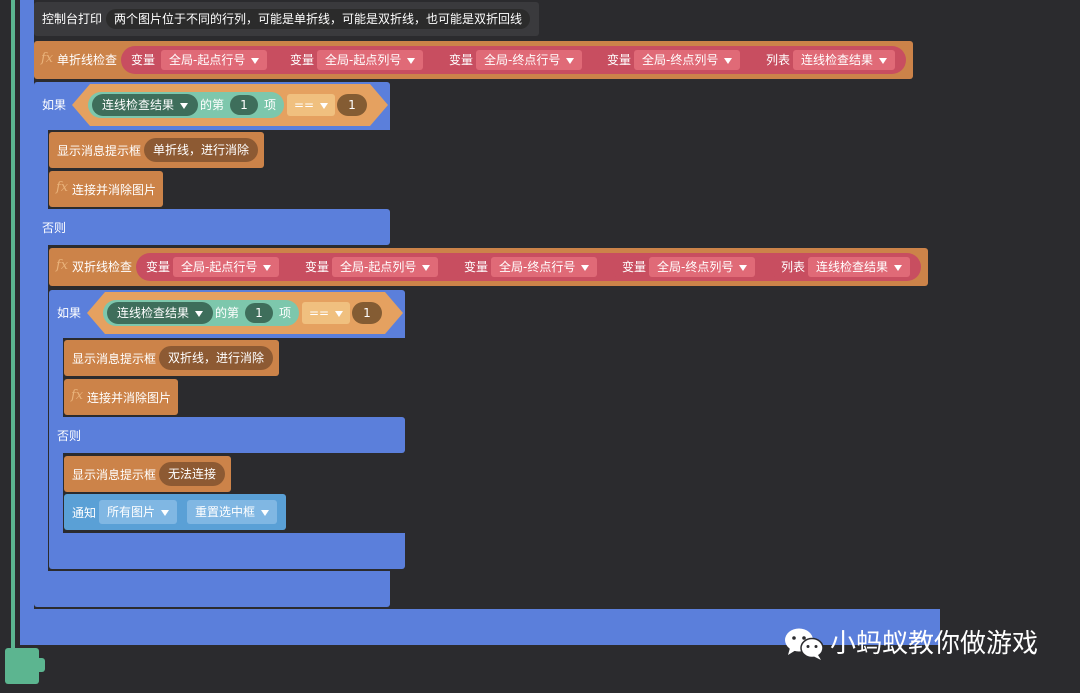 This screenshot has width=1080, height=693. I want to click on show-toast-block: 显示消息提示框 单折线，进行消除, so click(156, 150).